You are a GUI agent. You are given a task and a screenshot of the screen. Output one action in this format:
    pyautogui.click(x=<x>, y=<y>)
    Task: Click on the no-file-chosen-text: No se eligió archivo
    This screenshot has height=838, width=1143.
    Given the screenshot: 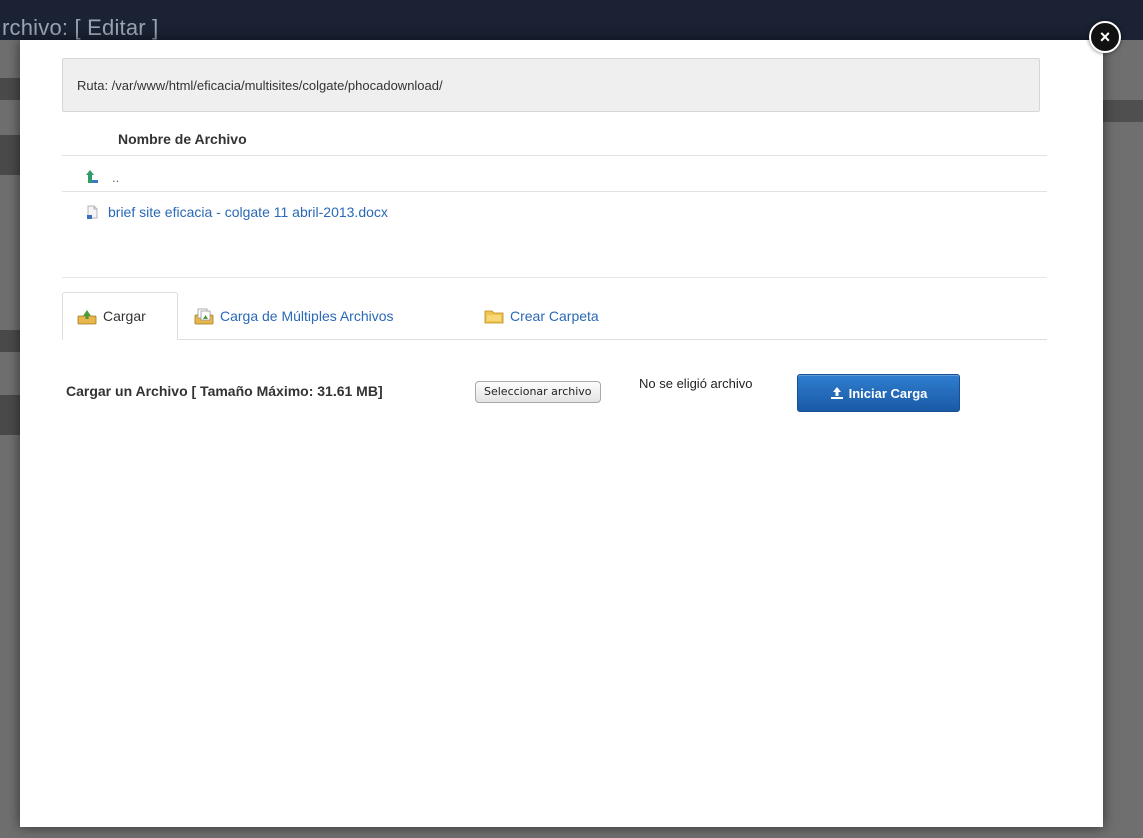 What is the action you would take?
    pyautogui.click(x=696, y=383)
    